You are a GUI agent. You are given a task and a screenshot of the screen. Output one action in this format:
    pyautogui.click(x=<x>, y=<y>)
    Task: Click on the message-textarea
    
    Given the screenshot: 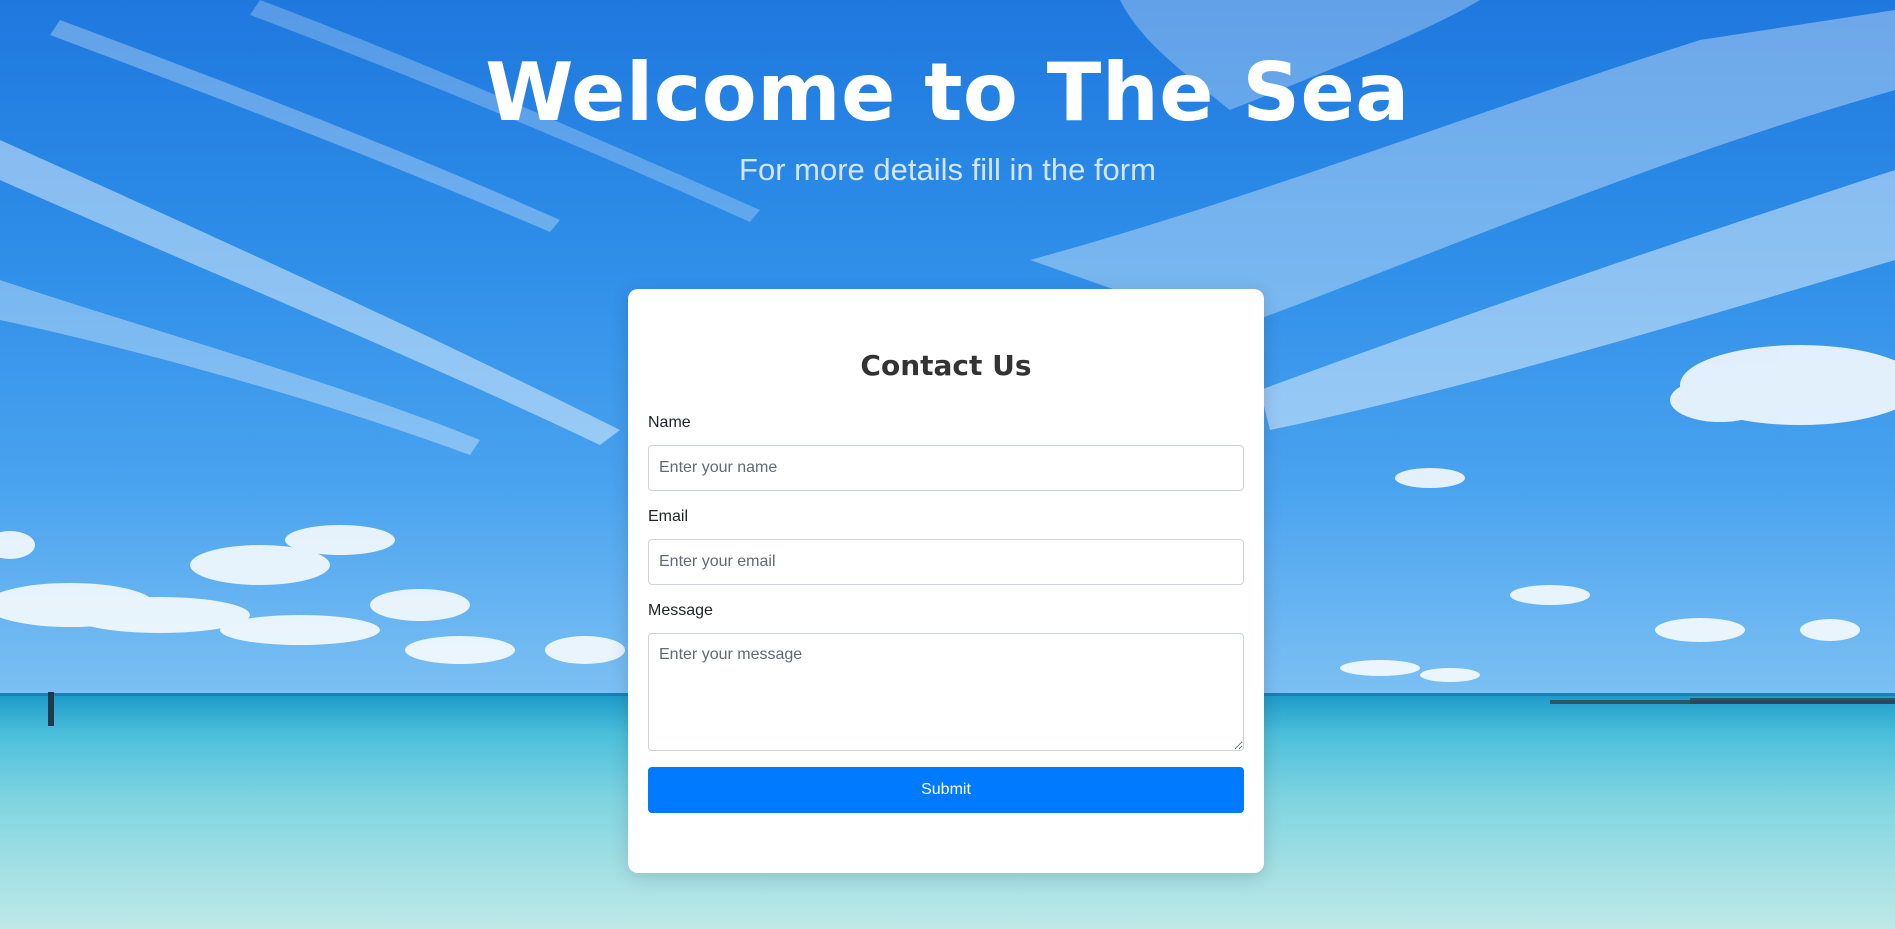 What is the action you would take?
    pyautogui.click(x=946, y=692)
    